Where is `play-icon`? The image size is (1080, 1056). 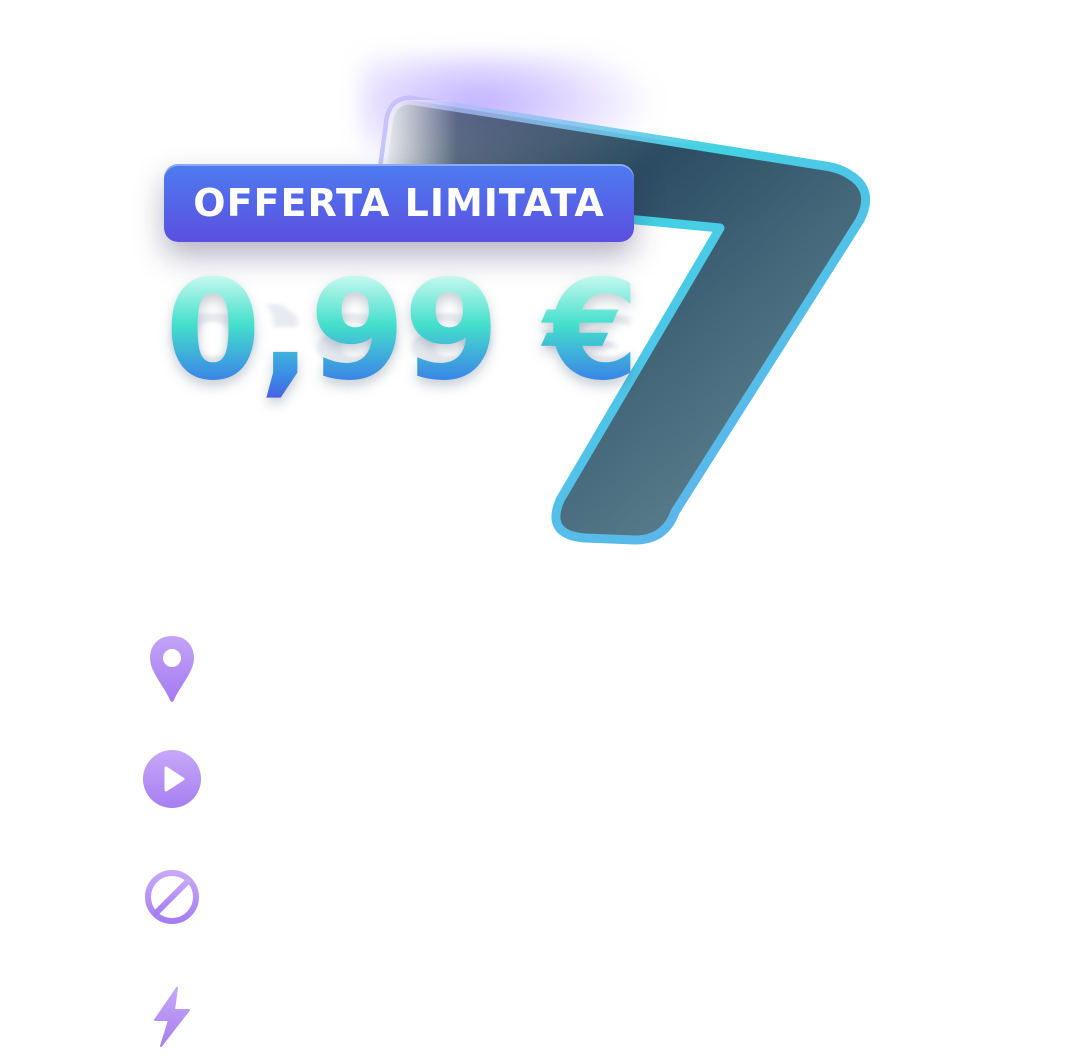 play-icon is located at coordinates (172, 788).